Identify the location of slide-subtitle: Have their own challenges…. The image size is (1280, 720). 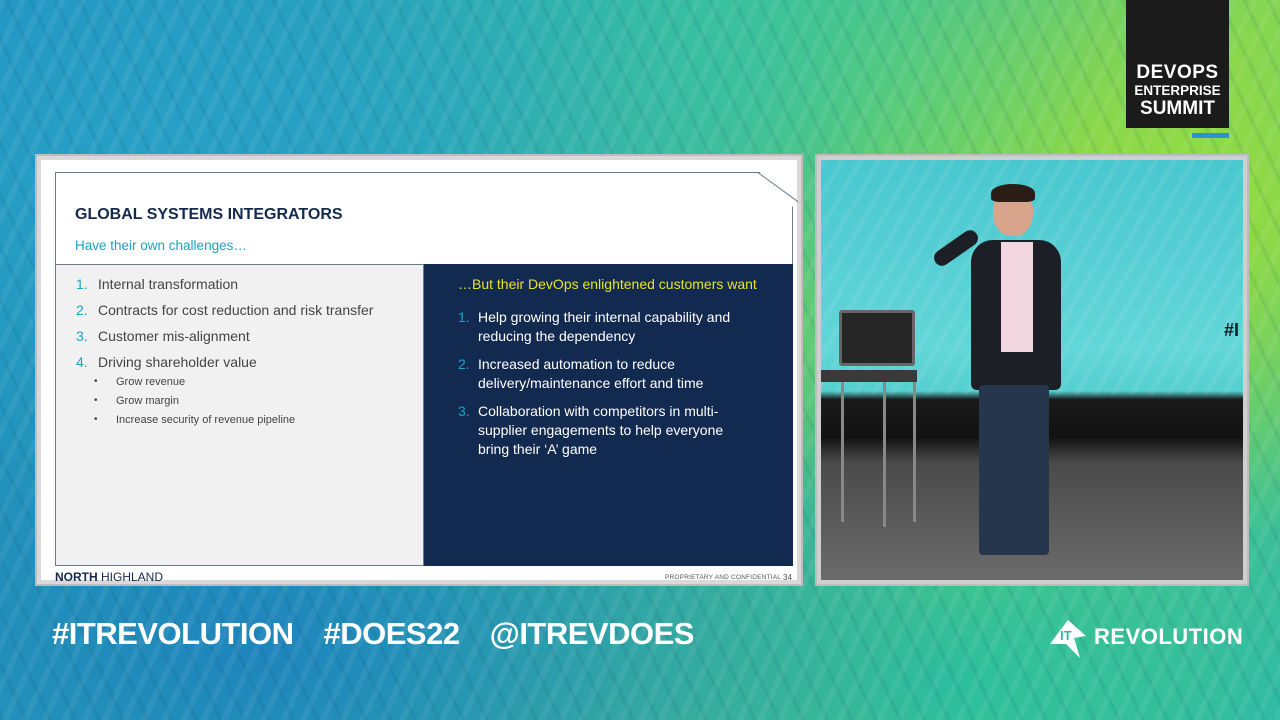
(161, 245).